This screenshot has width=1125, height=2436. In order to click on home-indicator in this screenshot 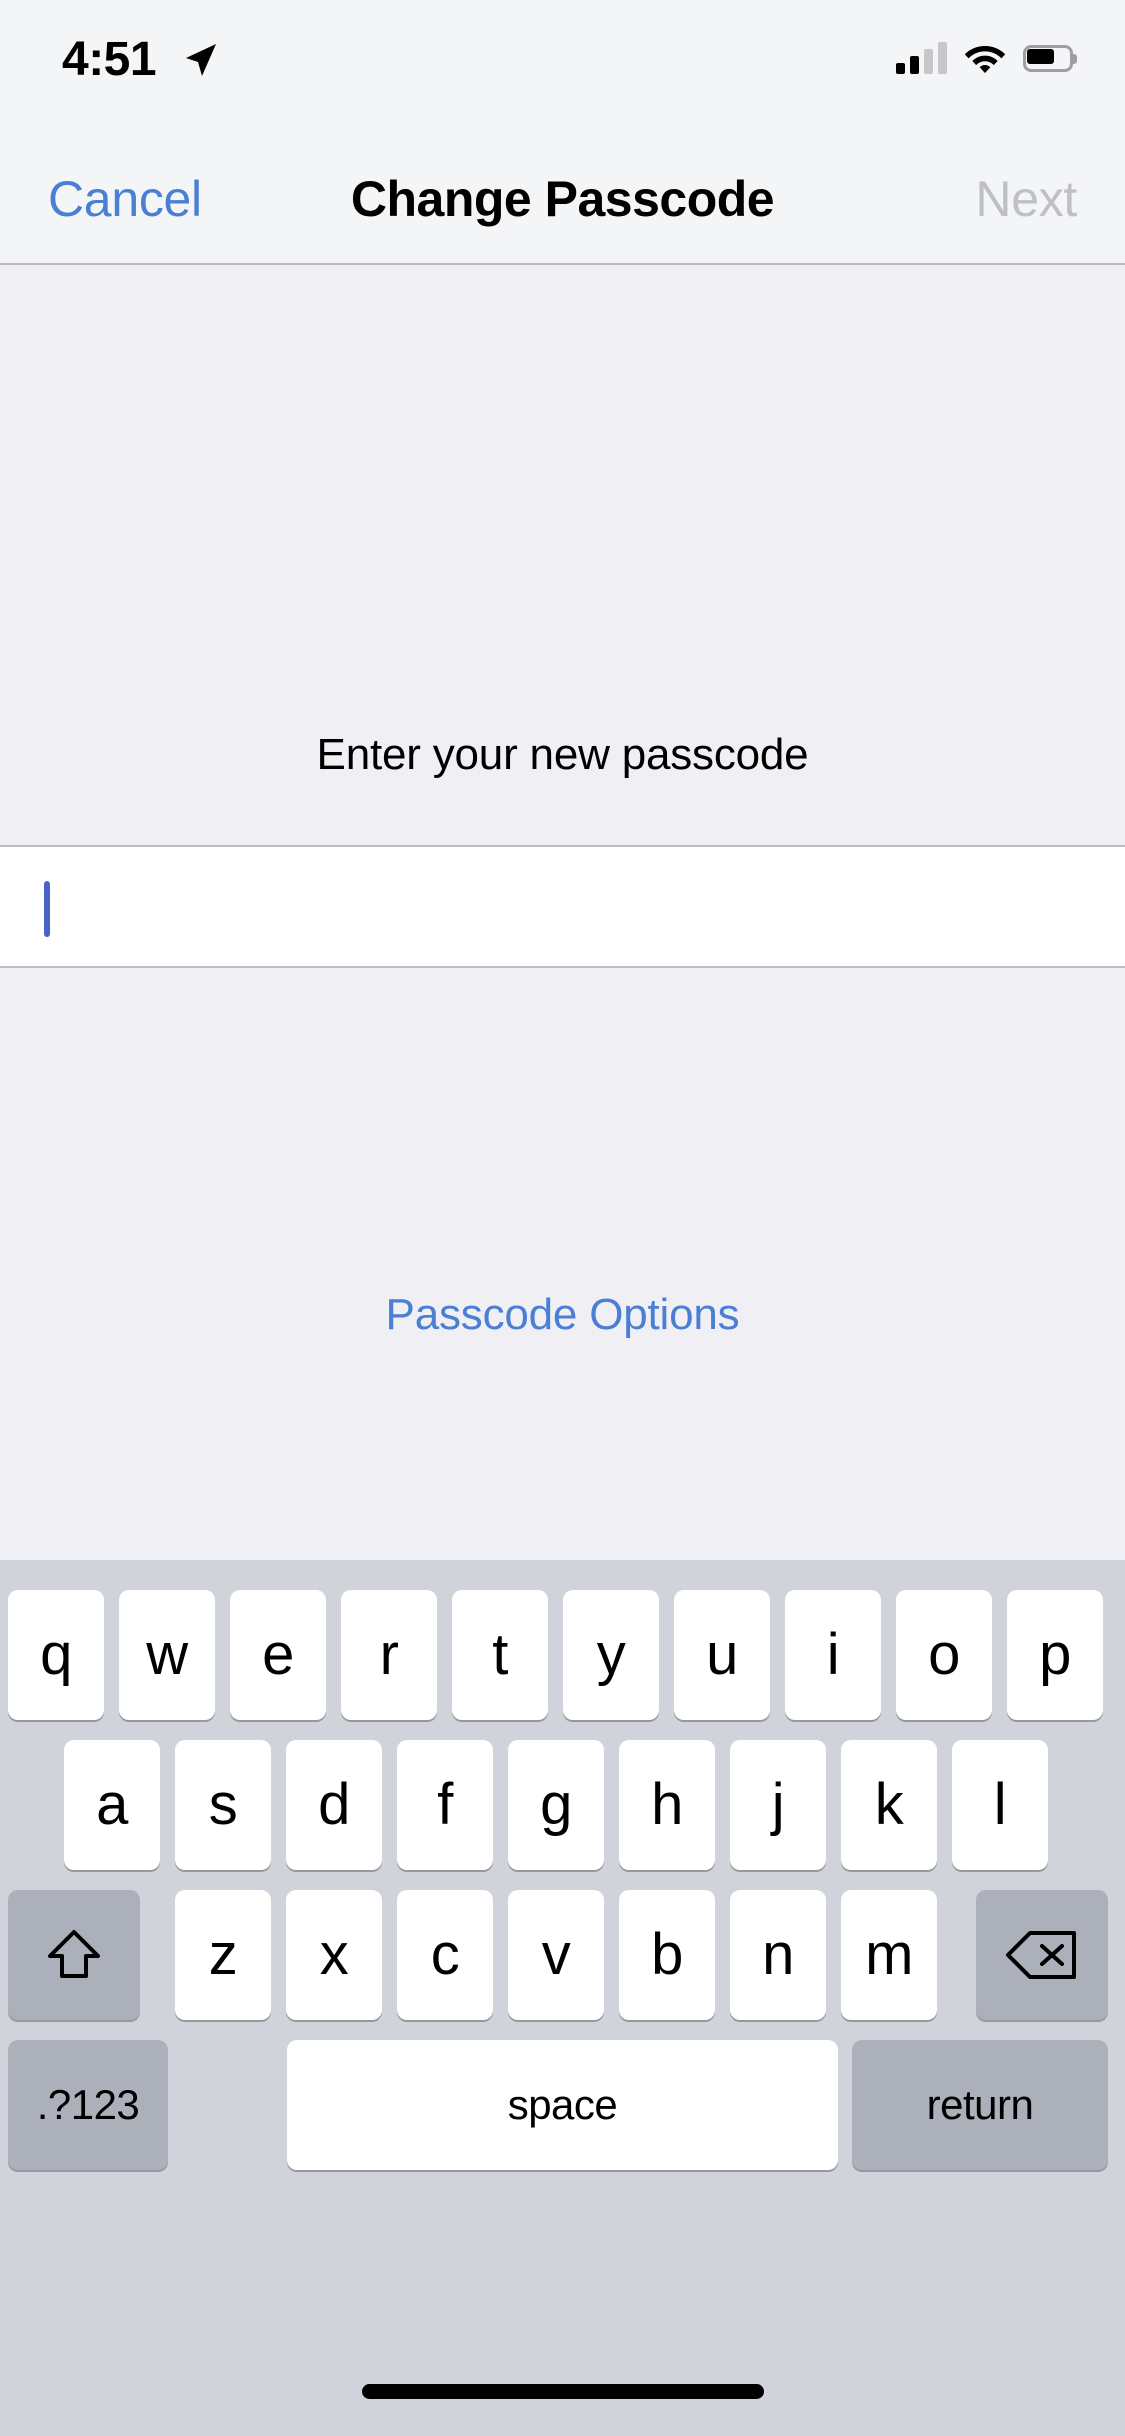, I will do `click(562, 2391)`.